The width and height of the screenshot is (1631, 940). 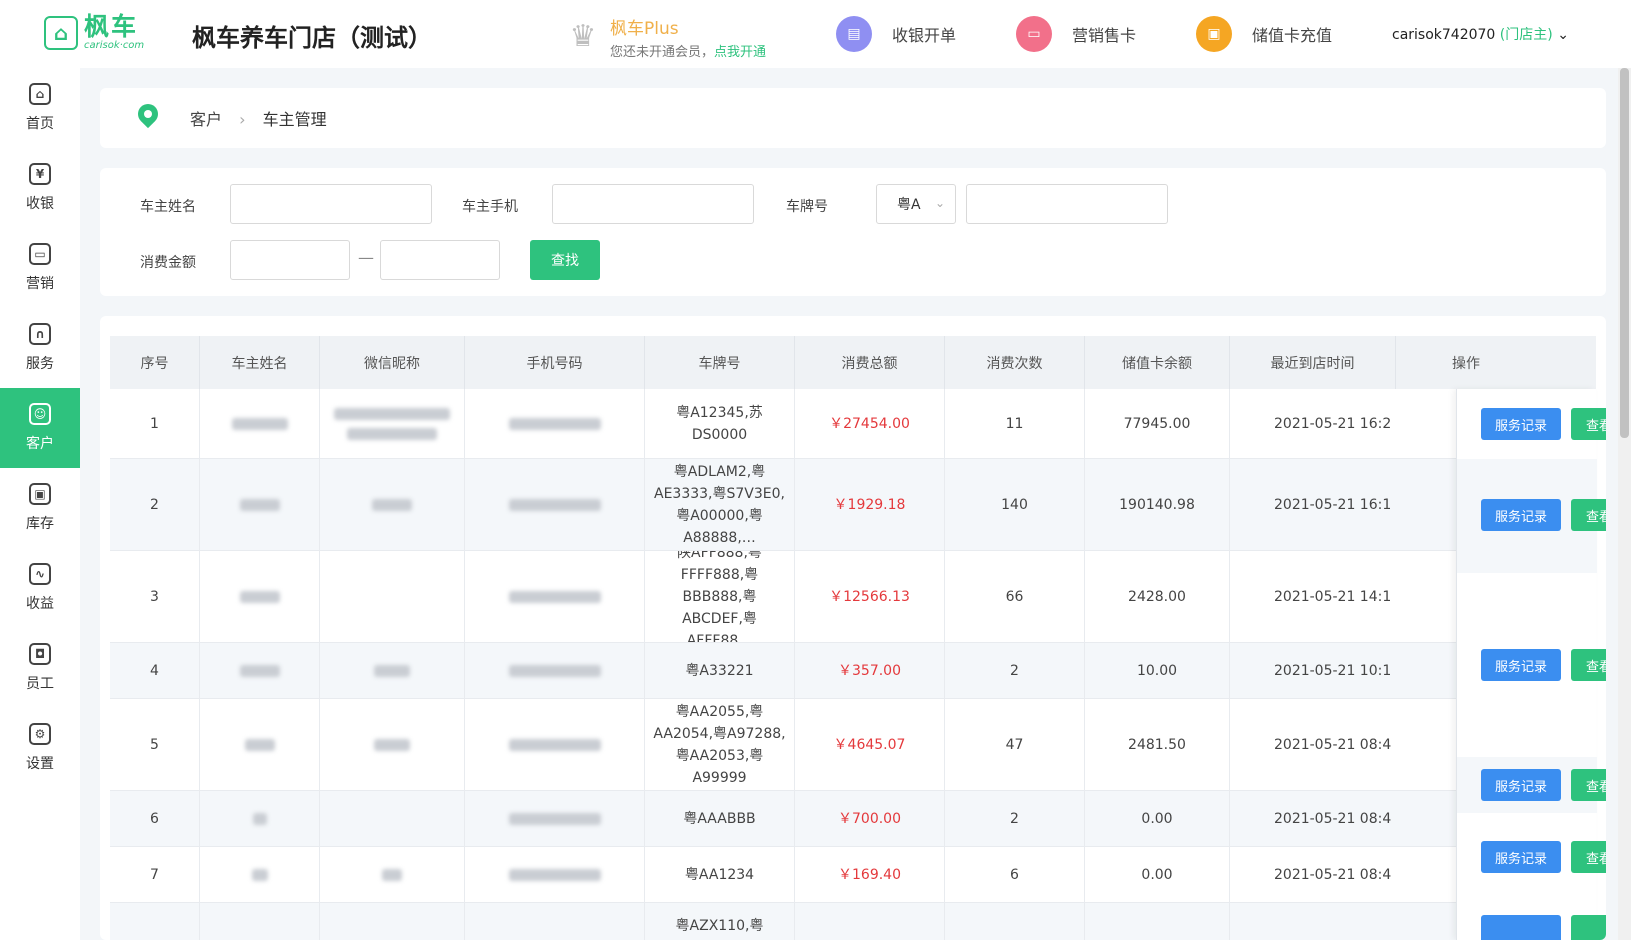 I want to click on sidebar-item-service: ∩ 服务, so click(x=40, y=348).